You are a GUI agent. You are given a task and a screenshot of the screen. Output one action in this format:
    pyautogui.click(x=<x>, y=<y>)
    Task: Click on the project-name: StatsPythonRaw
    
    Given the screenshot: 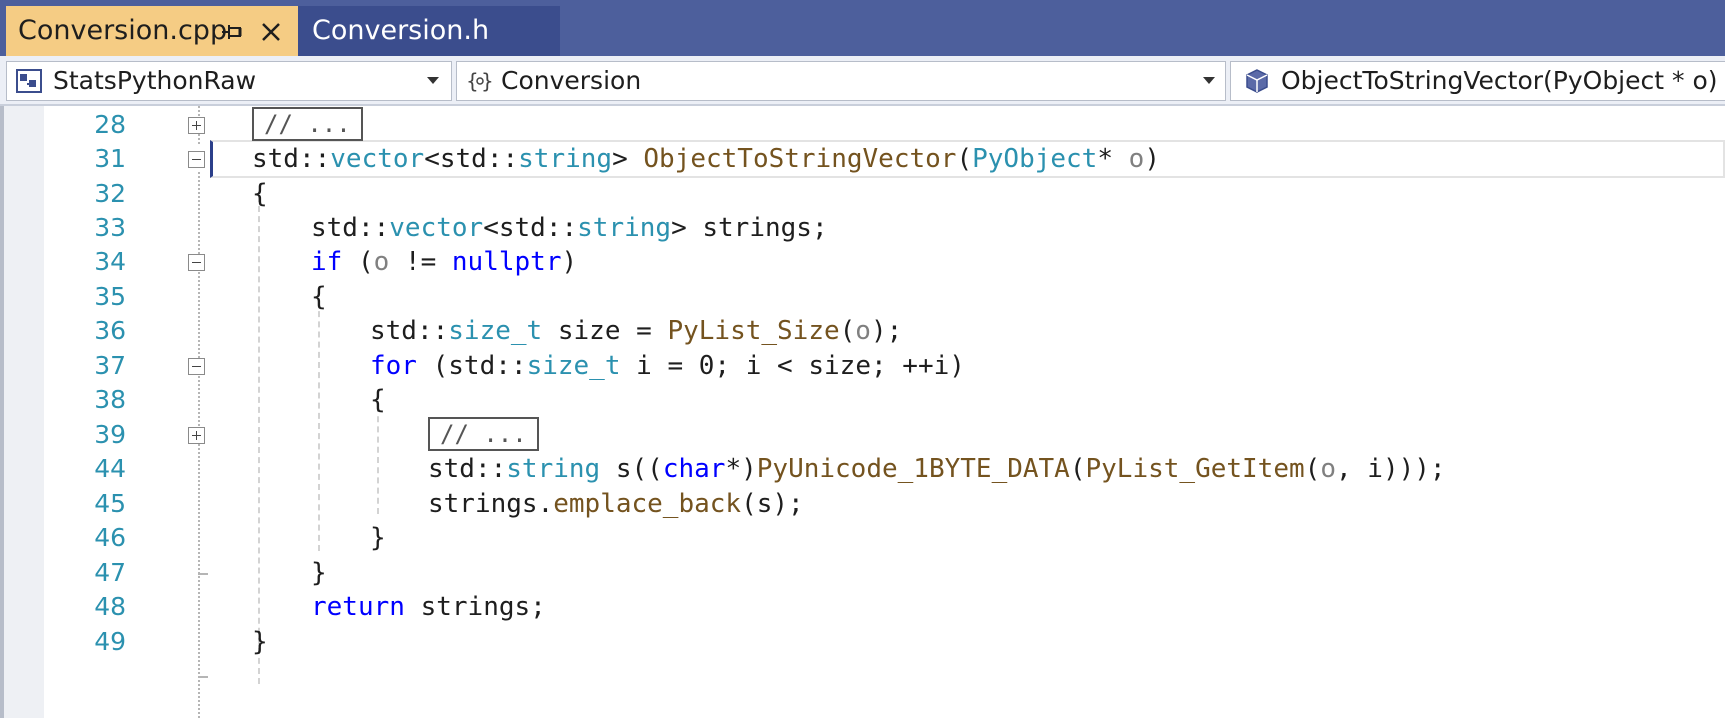 What is the action you would take?
    pyautogui.click(x=155, y=80)
    